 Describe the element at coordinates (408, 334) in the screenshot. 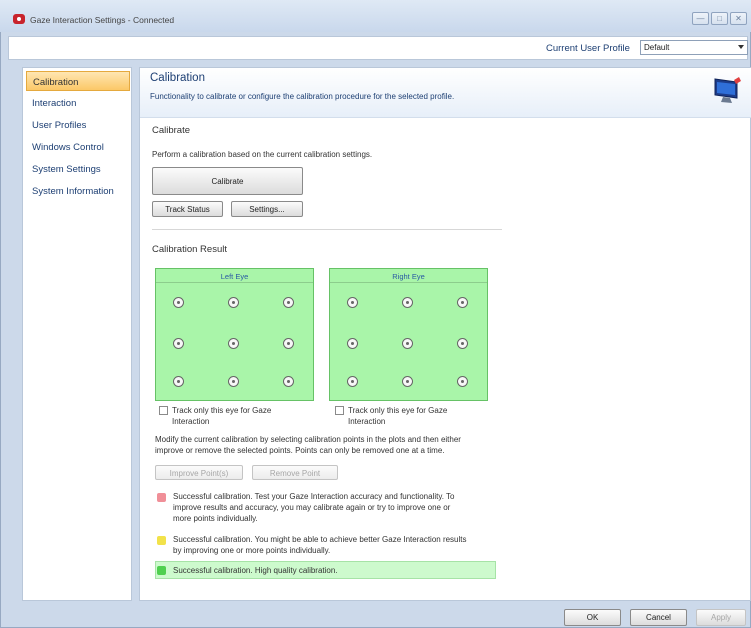

I see `right-eye-plot: Right Eye` at that location.